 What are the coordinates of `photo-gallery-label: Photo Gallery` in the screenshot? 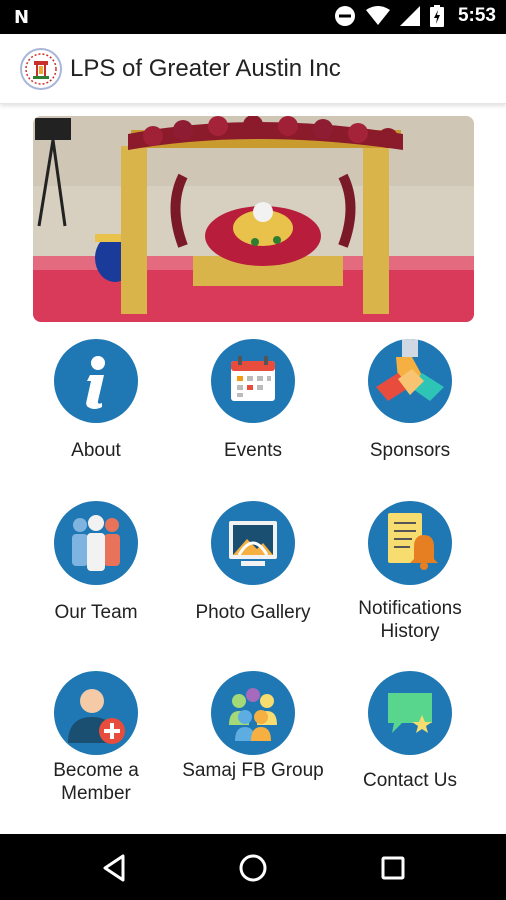 It's located at (253, 612).